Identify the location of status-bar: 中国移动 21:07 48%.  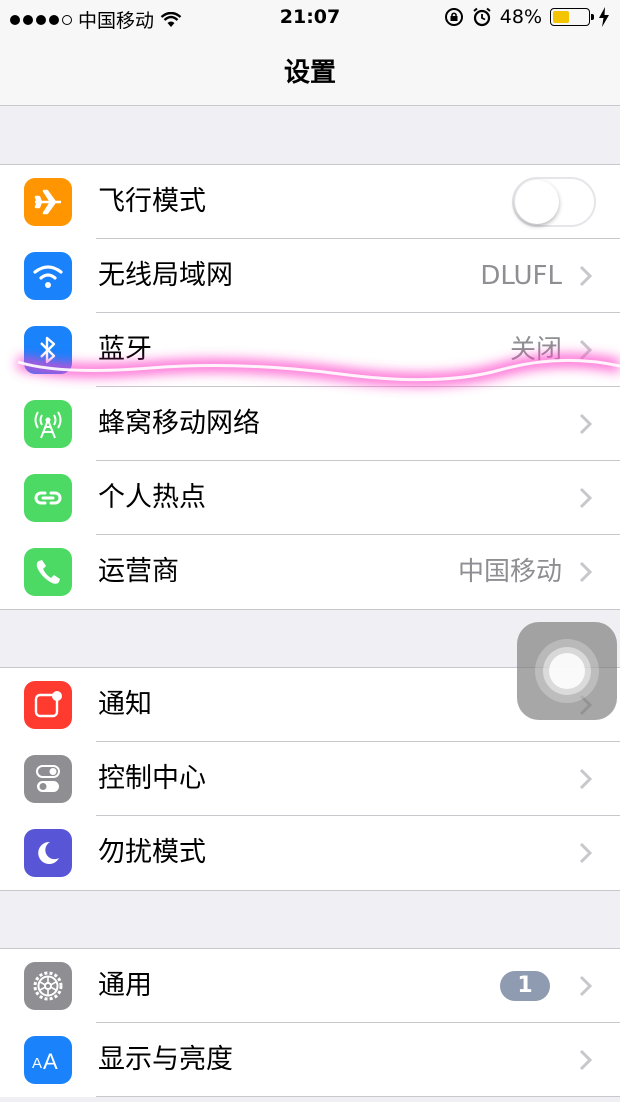
(310, 18).